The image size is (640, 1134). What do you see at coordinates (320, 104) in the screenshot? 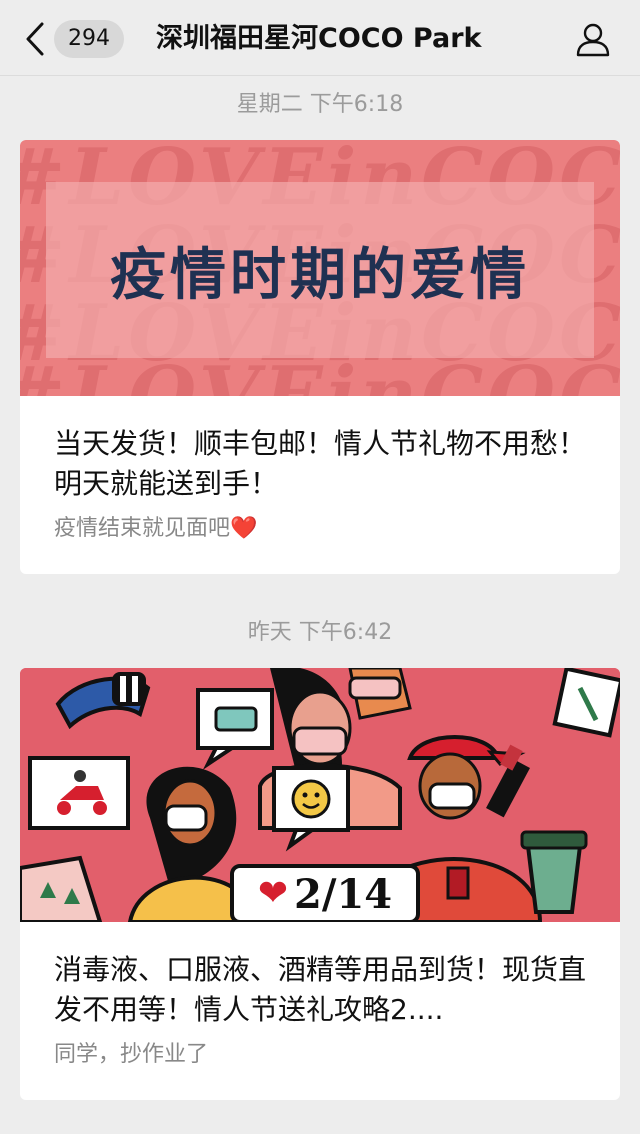
I see `message-timestamp: 星期二 下午6:18` at bounding box center [320, 104].